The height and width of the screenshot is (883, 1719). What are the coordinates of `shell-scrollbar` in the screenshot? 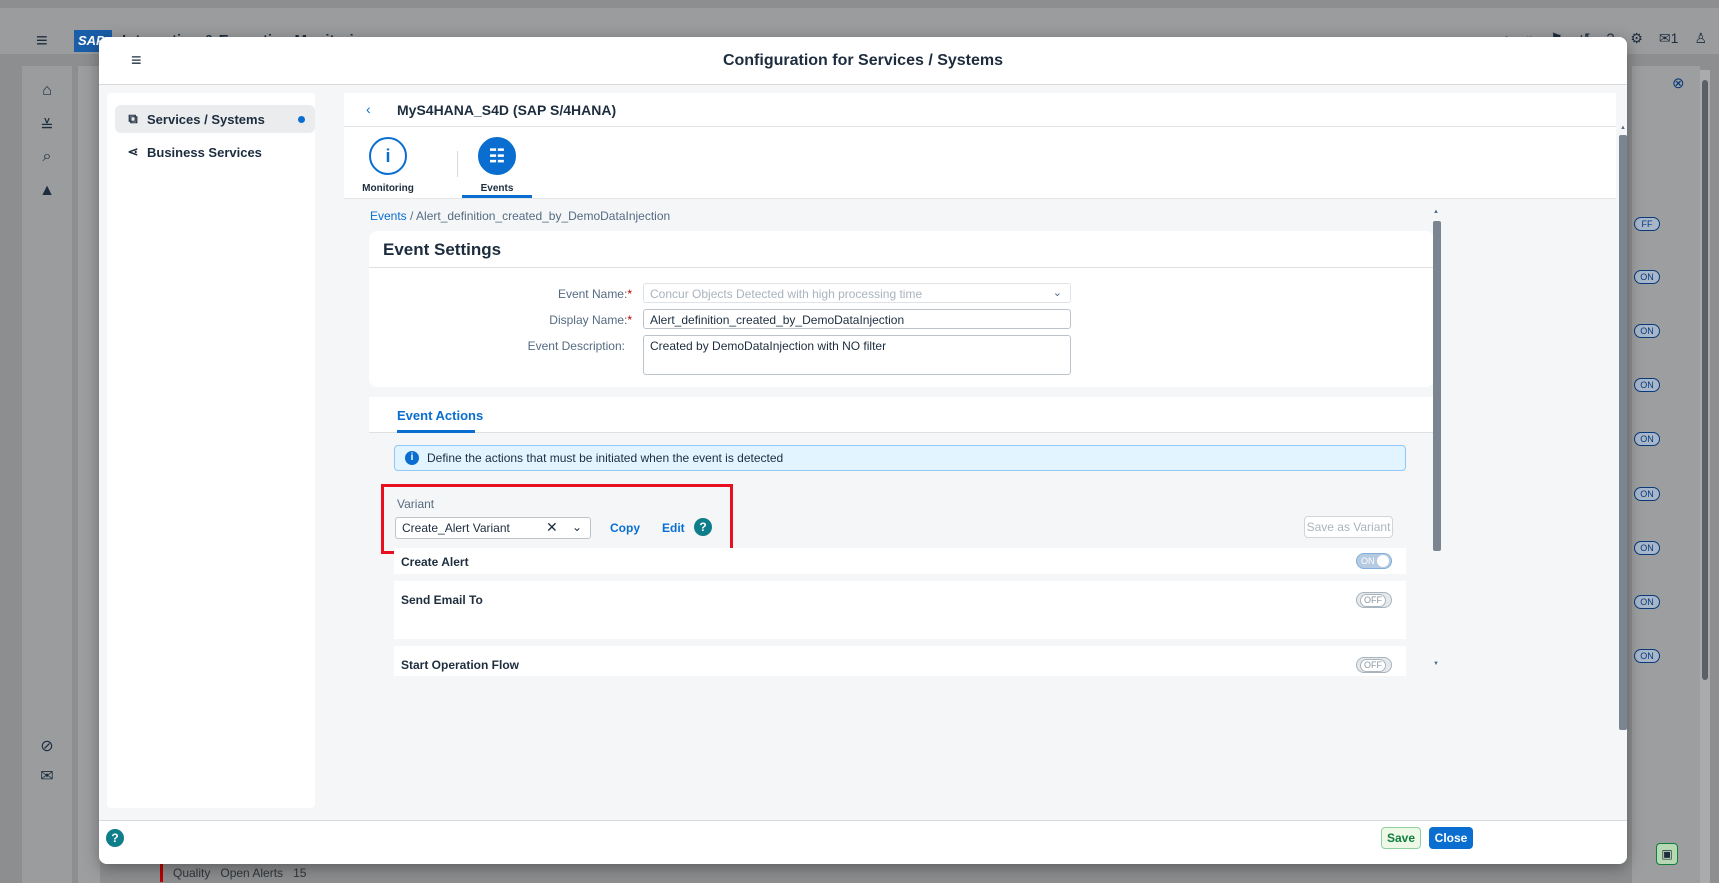 It's located at (1705, 476).